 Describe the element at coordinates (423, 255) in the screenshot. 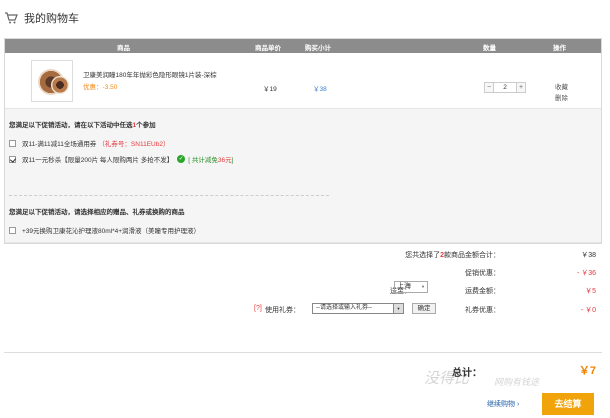

I see `summary-text: 您共选择了` at that location.